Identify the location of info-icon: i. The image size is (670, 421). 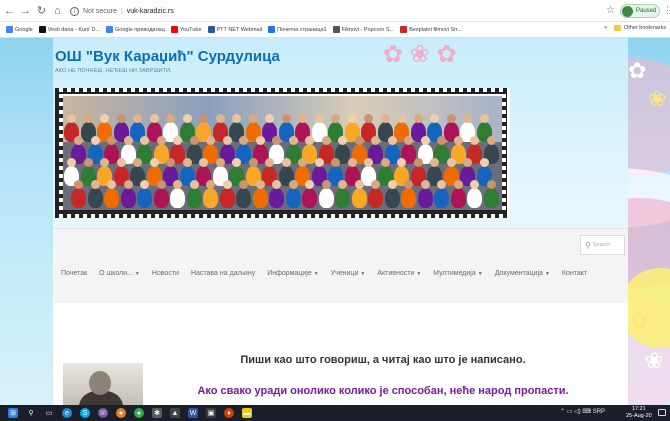
(74, 11).